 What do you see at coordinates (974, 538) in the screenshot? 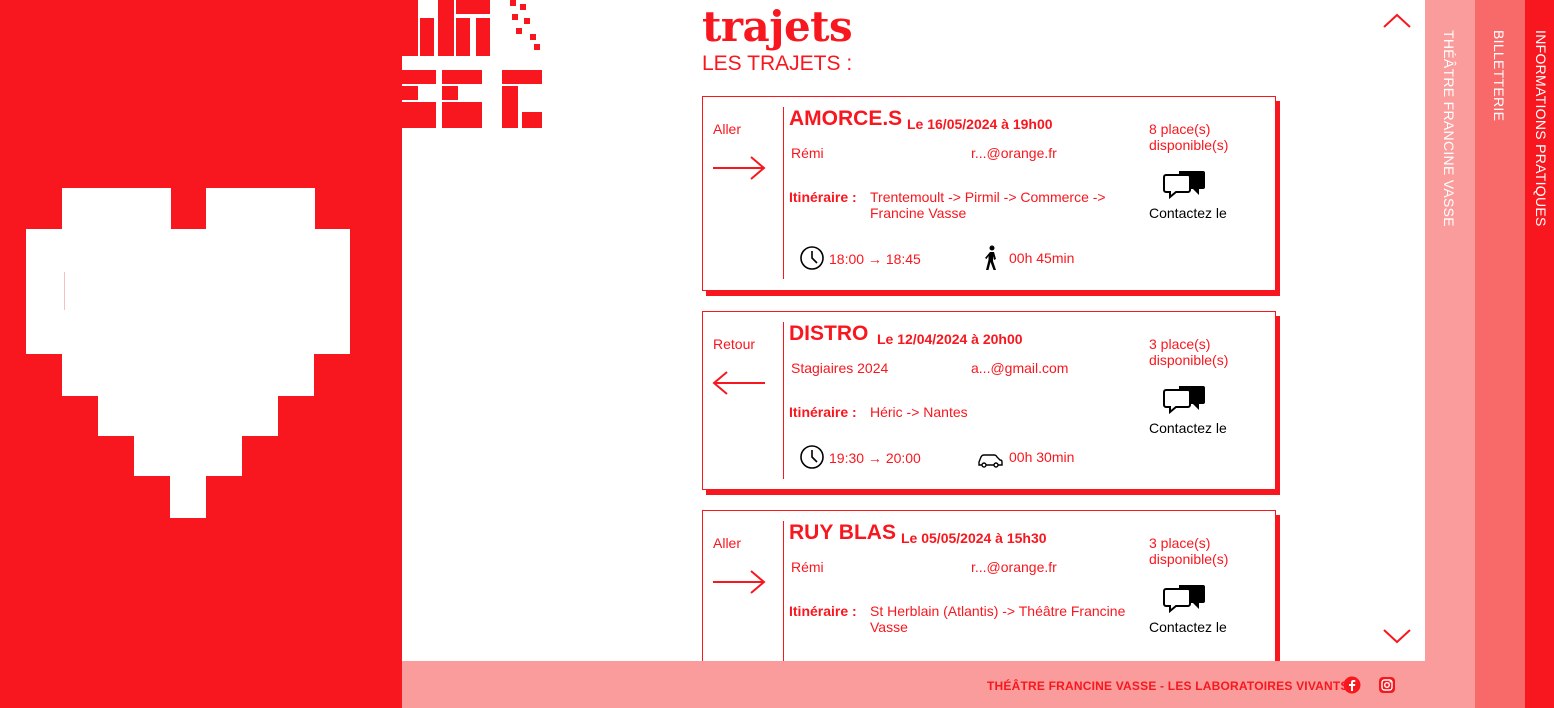
I see `trip-date: Le 05/05/2024 à 15h30` at bounding box center [974, 538].